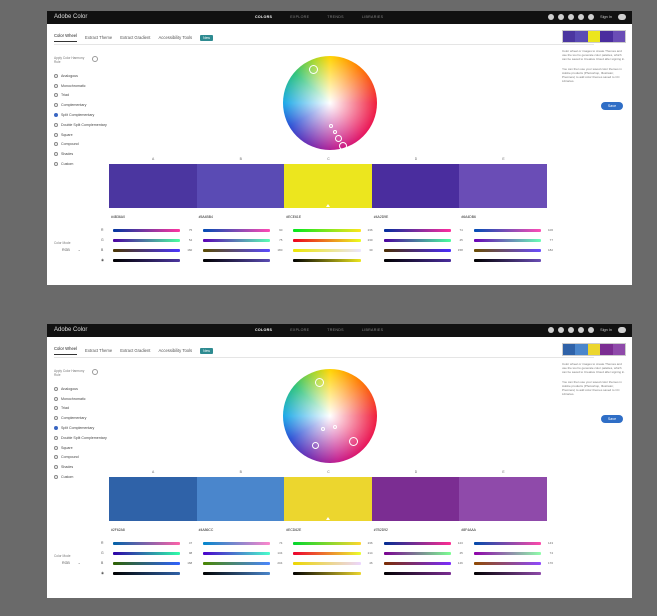 The width and height of the screenshot is (657, 616). I want to click on hex-value: #2F62A8, so click(155, 530).